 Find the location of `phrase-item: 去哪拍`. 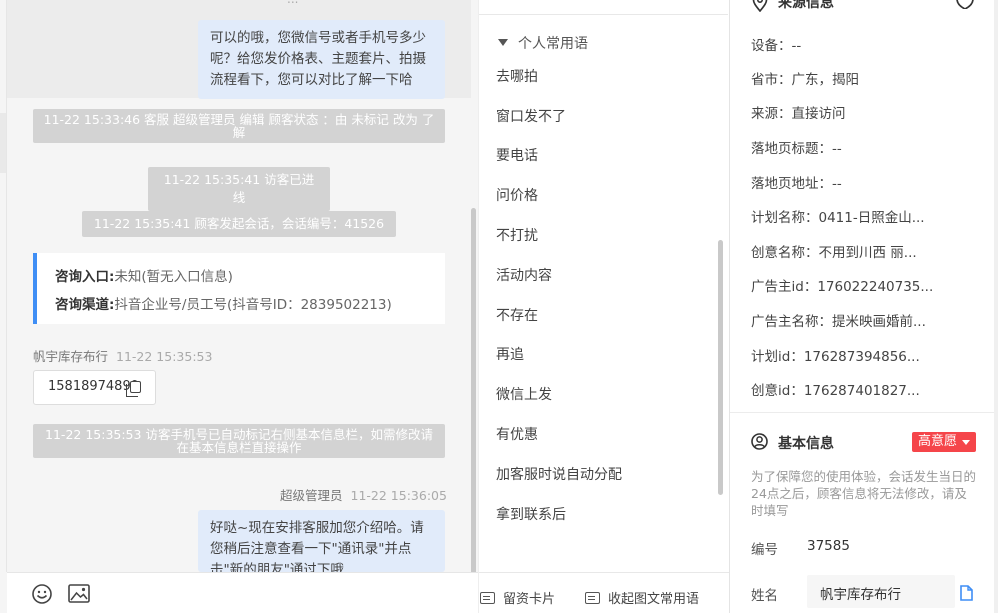

phrase-item: 去哪拍 is located at coordinates (517, 76).